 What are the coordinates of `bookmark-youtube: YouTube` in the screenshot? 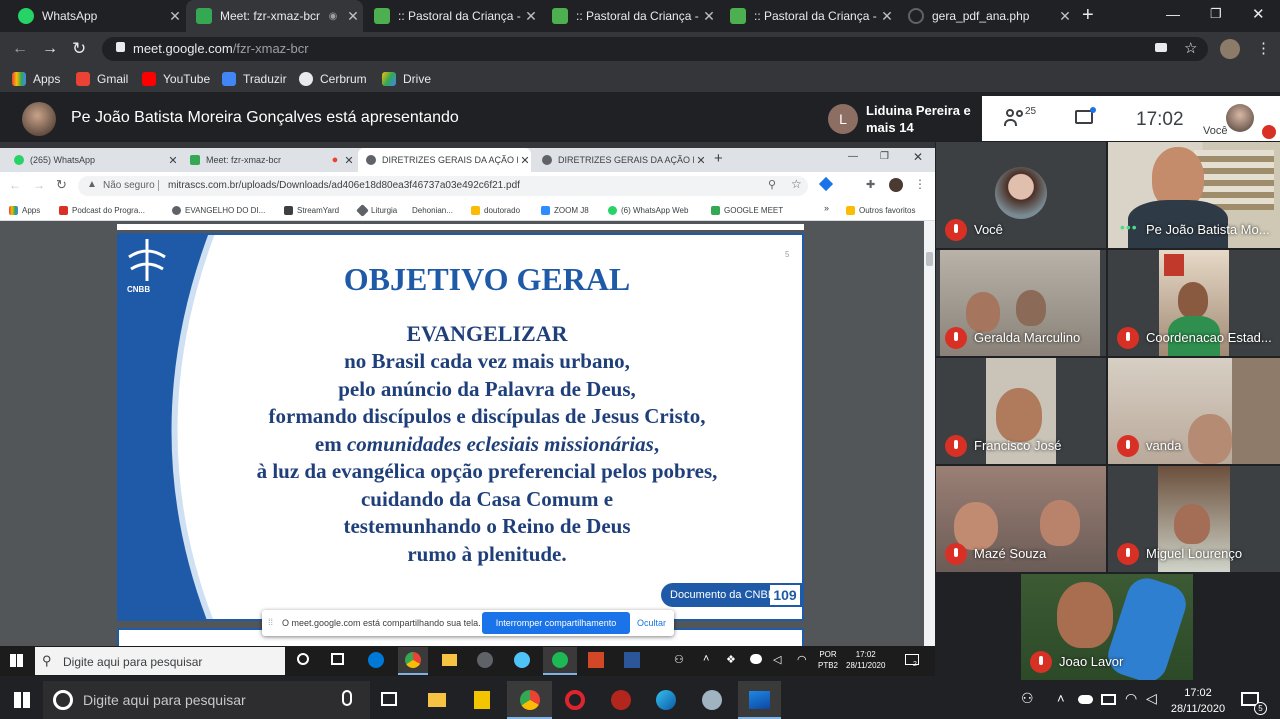 It's located at (176, 79).